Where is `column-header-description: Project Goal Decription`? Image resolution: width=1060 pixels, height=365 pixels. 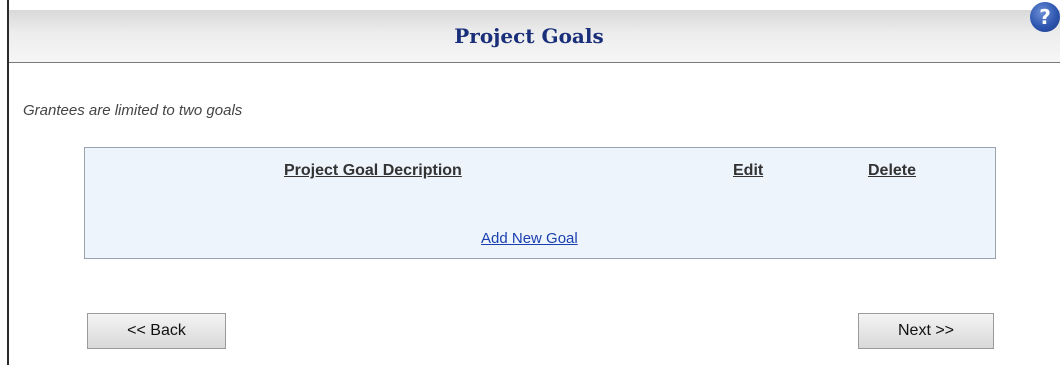 column-header-description: Project Goal Decription is located at coordinates (373, 171).